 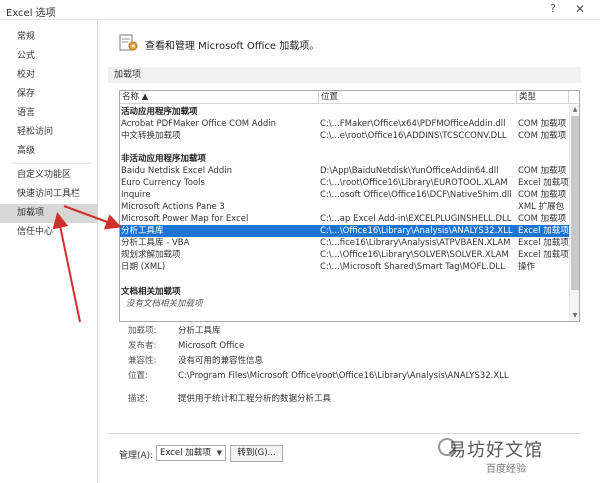 I want to click on annotation-arrow-sidebar, so click(x=66, y=267).